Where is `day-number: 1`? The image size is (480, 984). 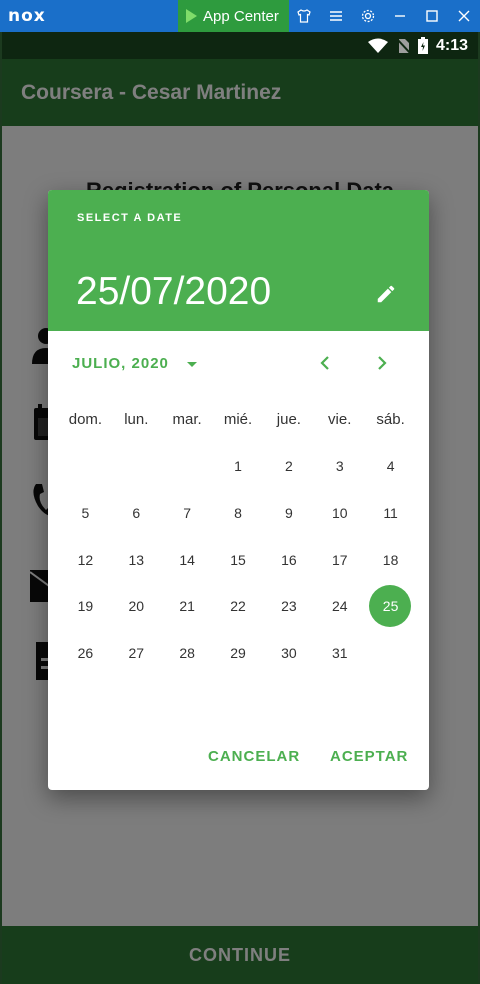 day-number: 1 is located at coordinates (238, 466).